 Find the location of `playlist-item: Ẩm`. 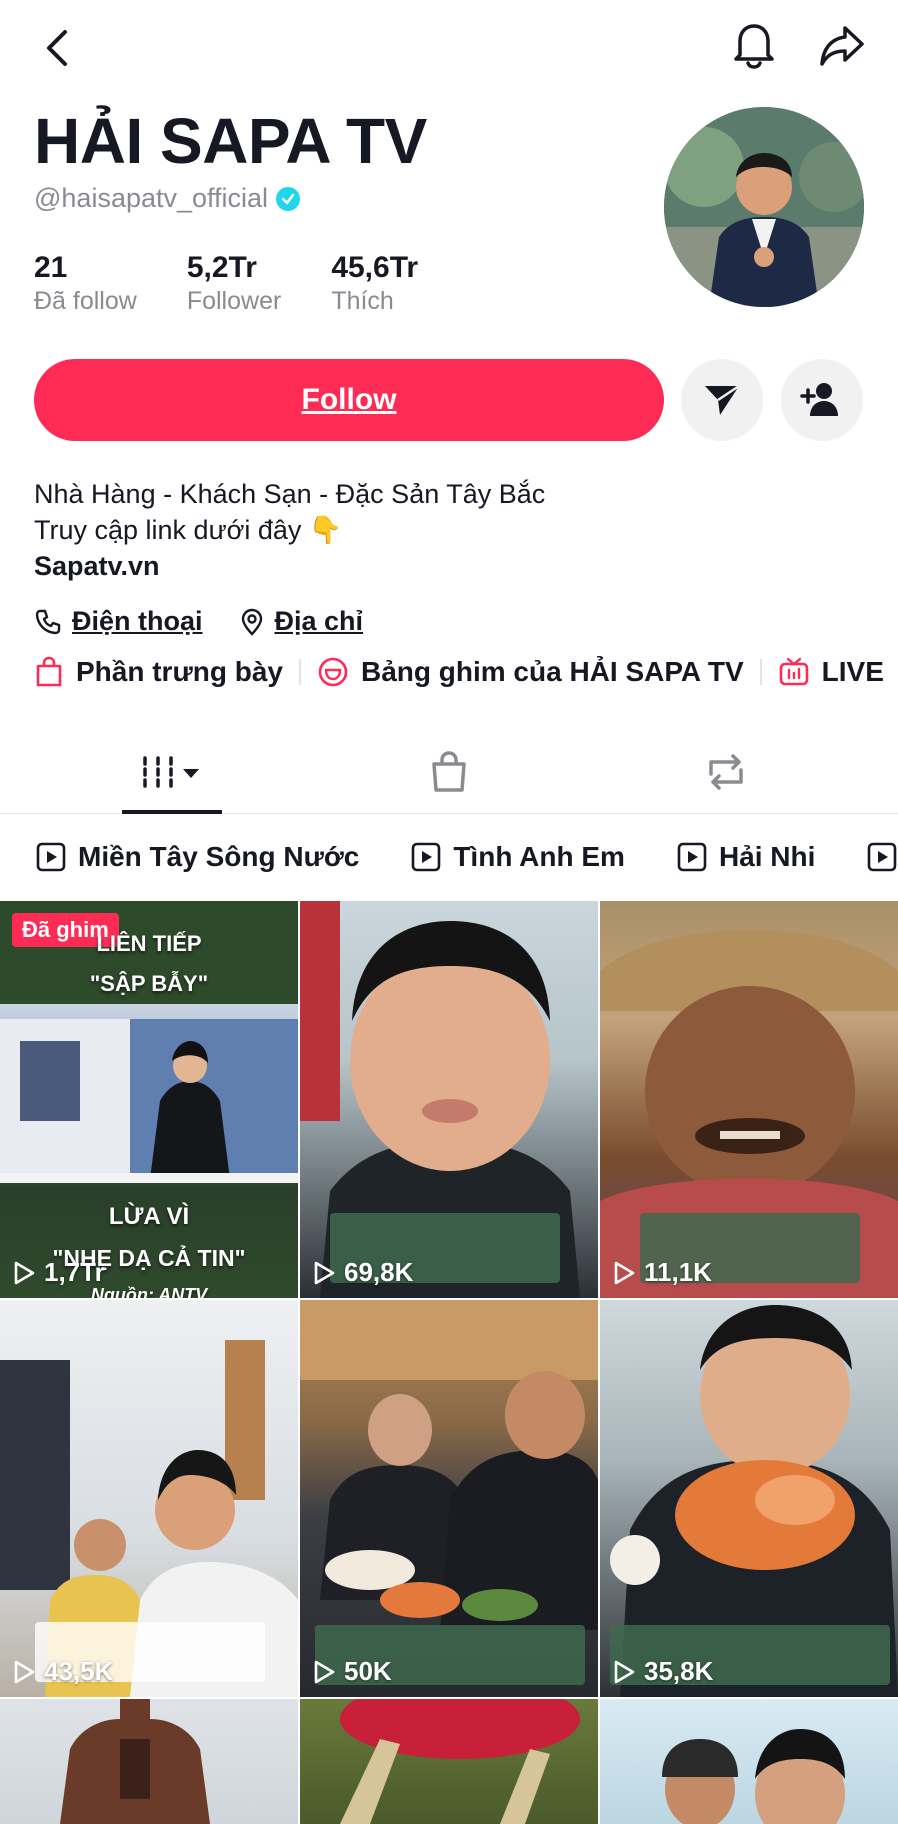

playlist-item: Ẩm is located at coordinates (882, 857).